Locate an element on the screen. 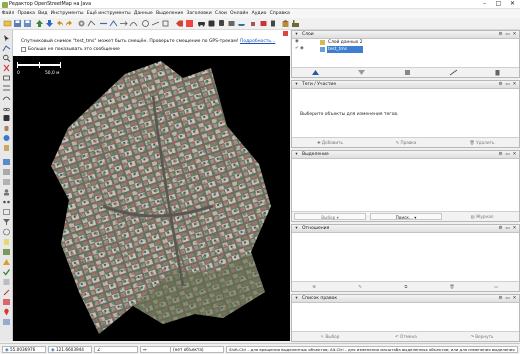 The height and width of the screenshot is (354, 520). redo-icon is located at coordinates (69, 23).